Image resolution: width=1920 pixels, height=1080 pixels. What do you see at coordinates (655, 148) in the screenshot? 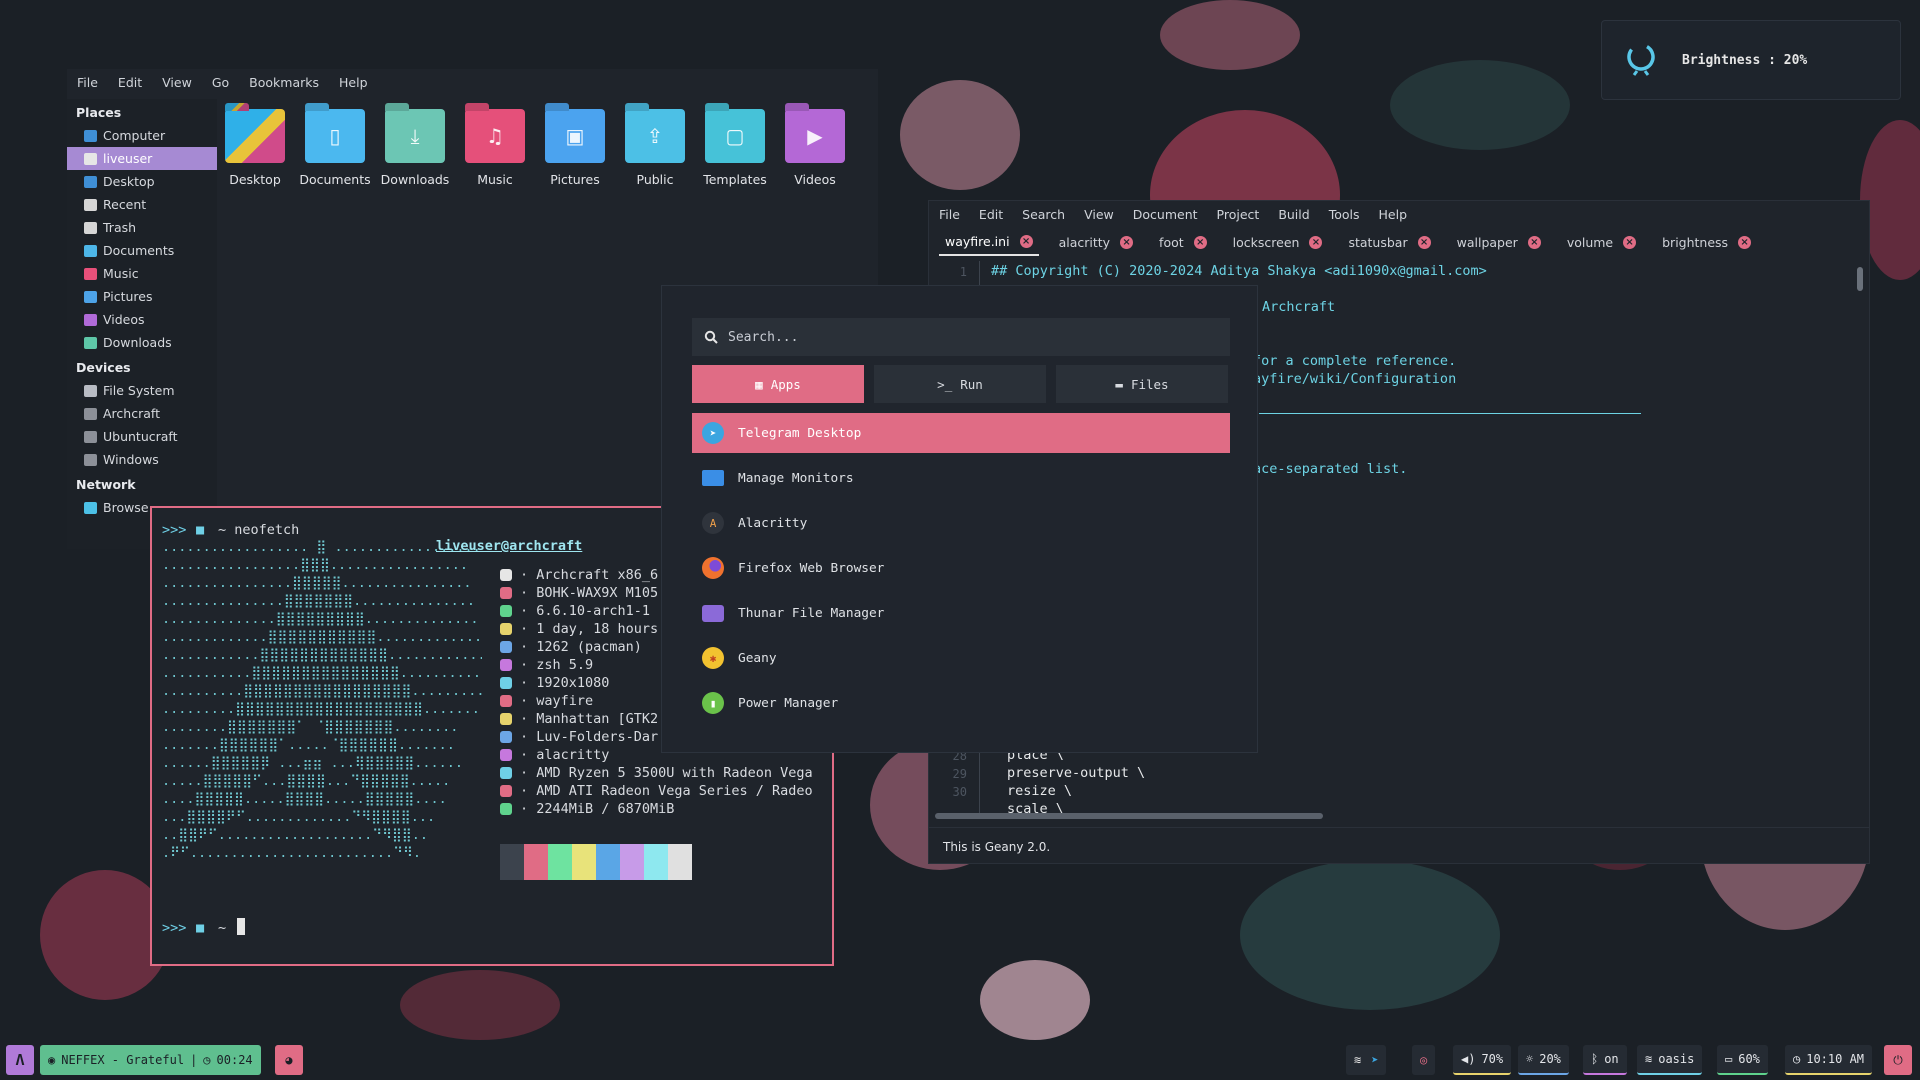
I see `folder-public: ⇪ Public` at bounding box center [655, 148].